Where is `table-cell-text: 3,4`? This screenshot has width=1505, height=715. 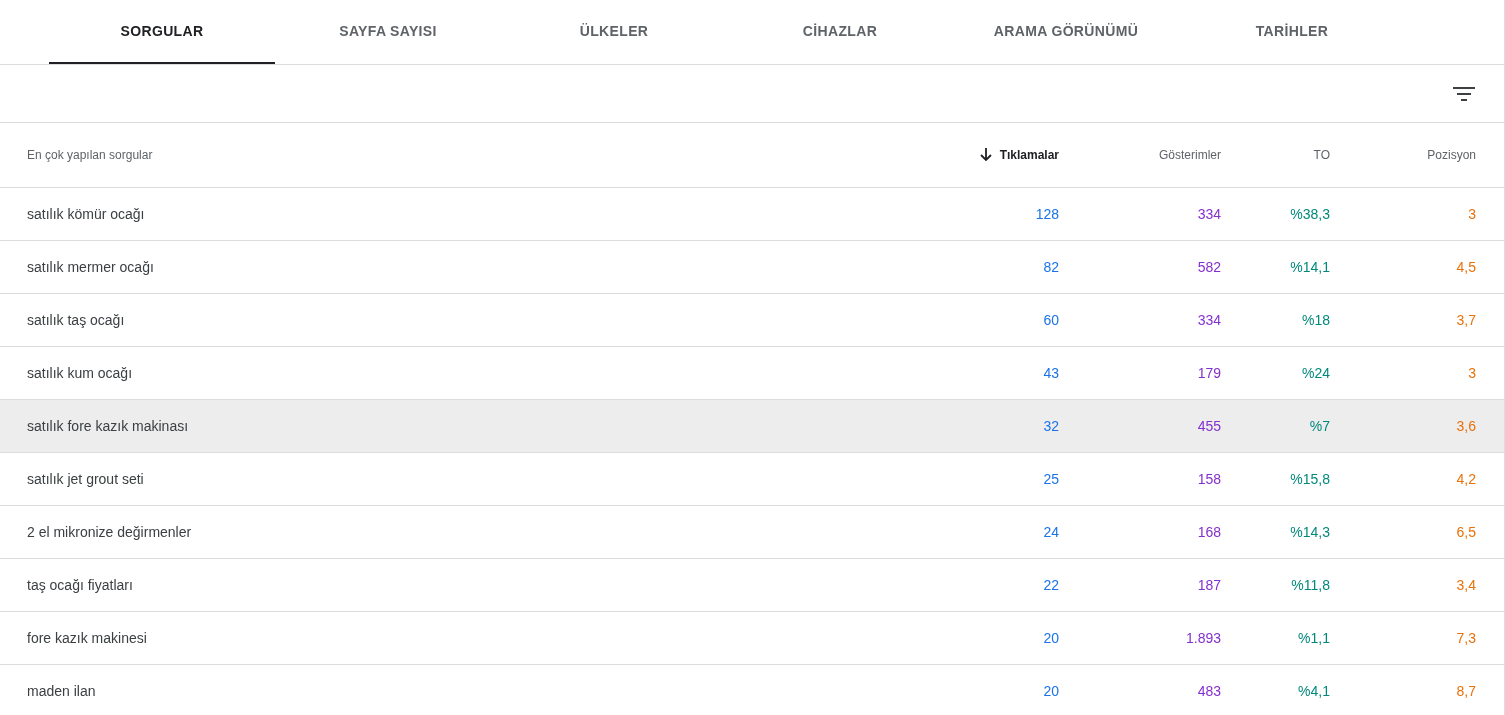
table-cell-text: 3,4 is located at coordinates (1466, 585).